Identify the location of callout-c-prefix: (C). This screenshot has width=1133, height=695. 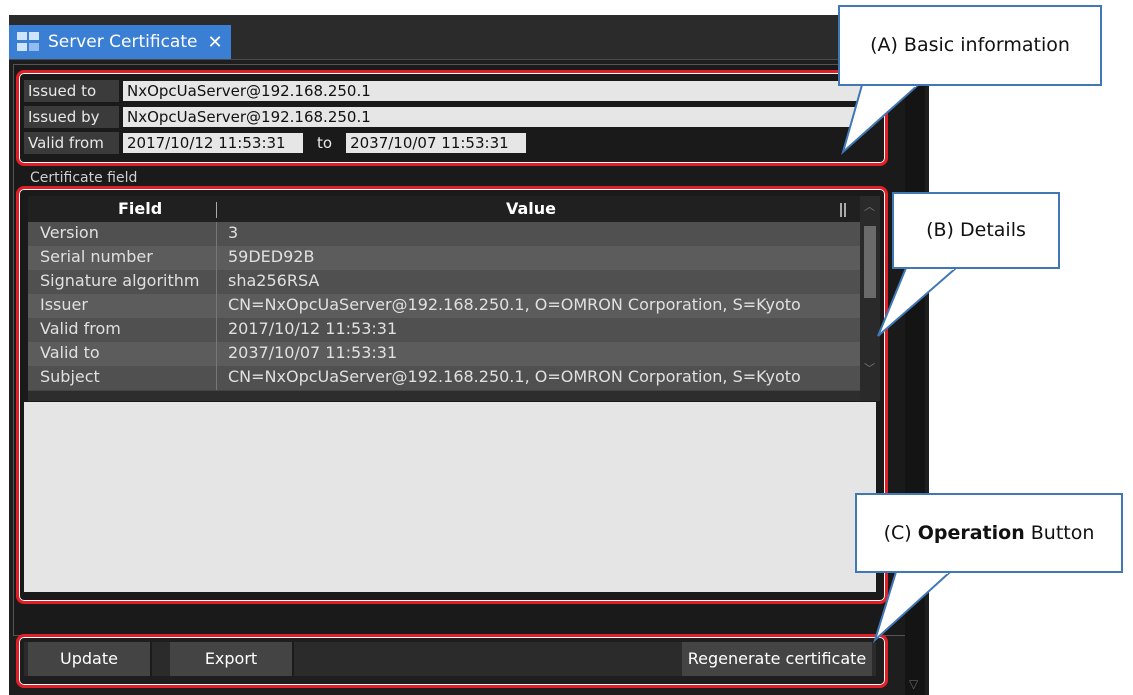
(900, 533).